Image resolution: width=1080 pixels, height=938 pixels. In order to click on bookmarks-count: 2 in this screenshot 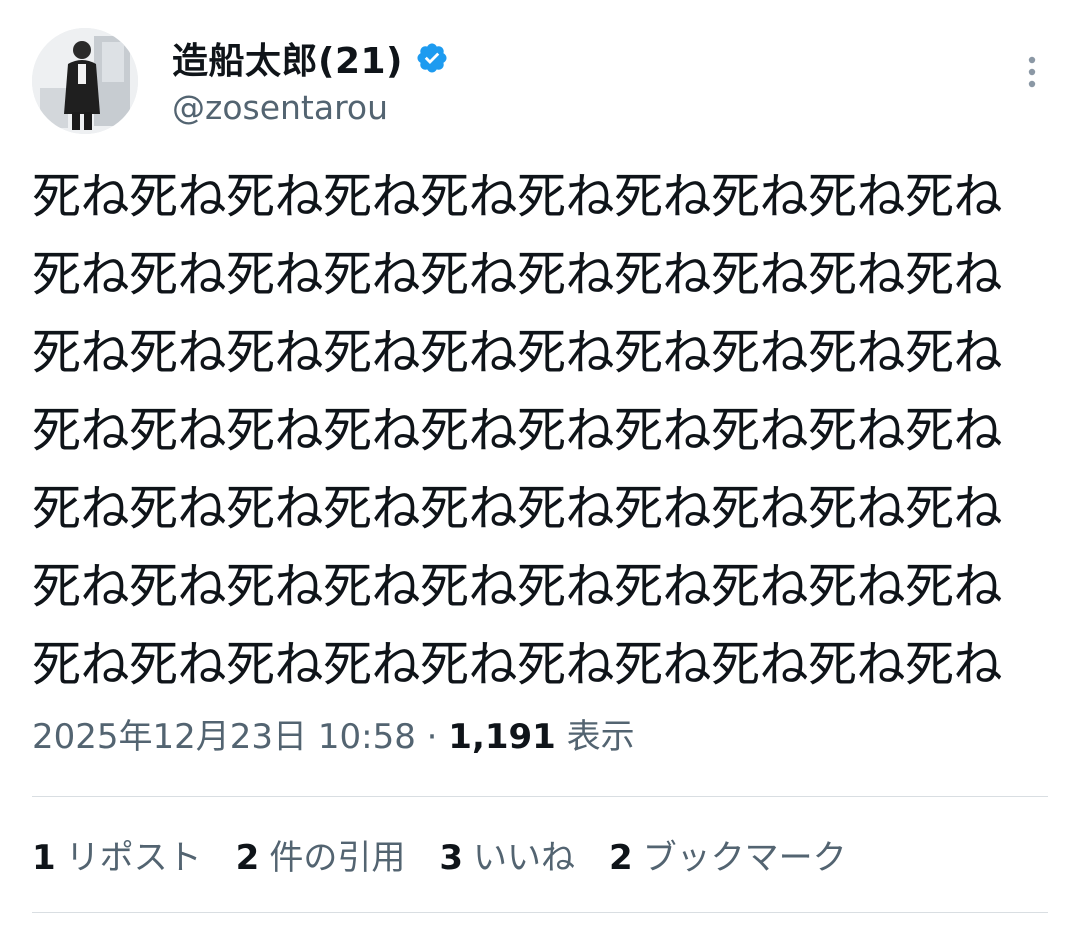, I will do `click(621, 858)`.